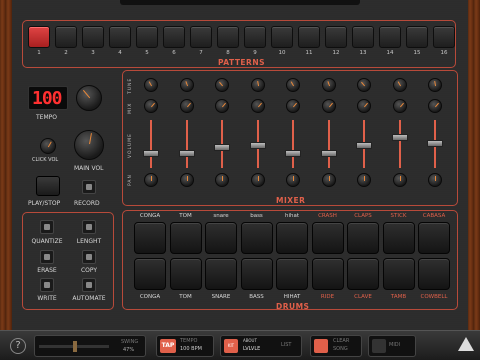 This screenshot has height=360, width=480. I want to click on mix-knob-cabasa, so click(435, 106).